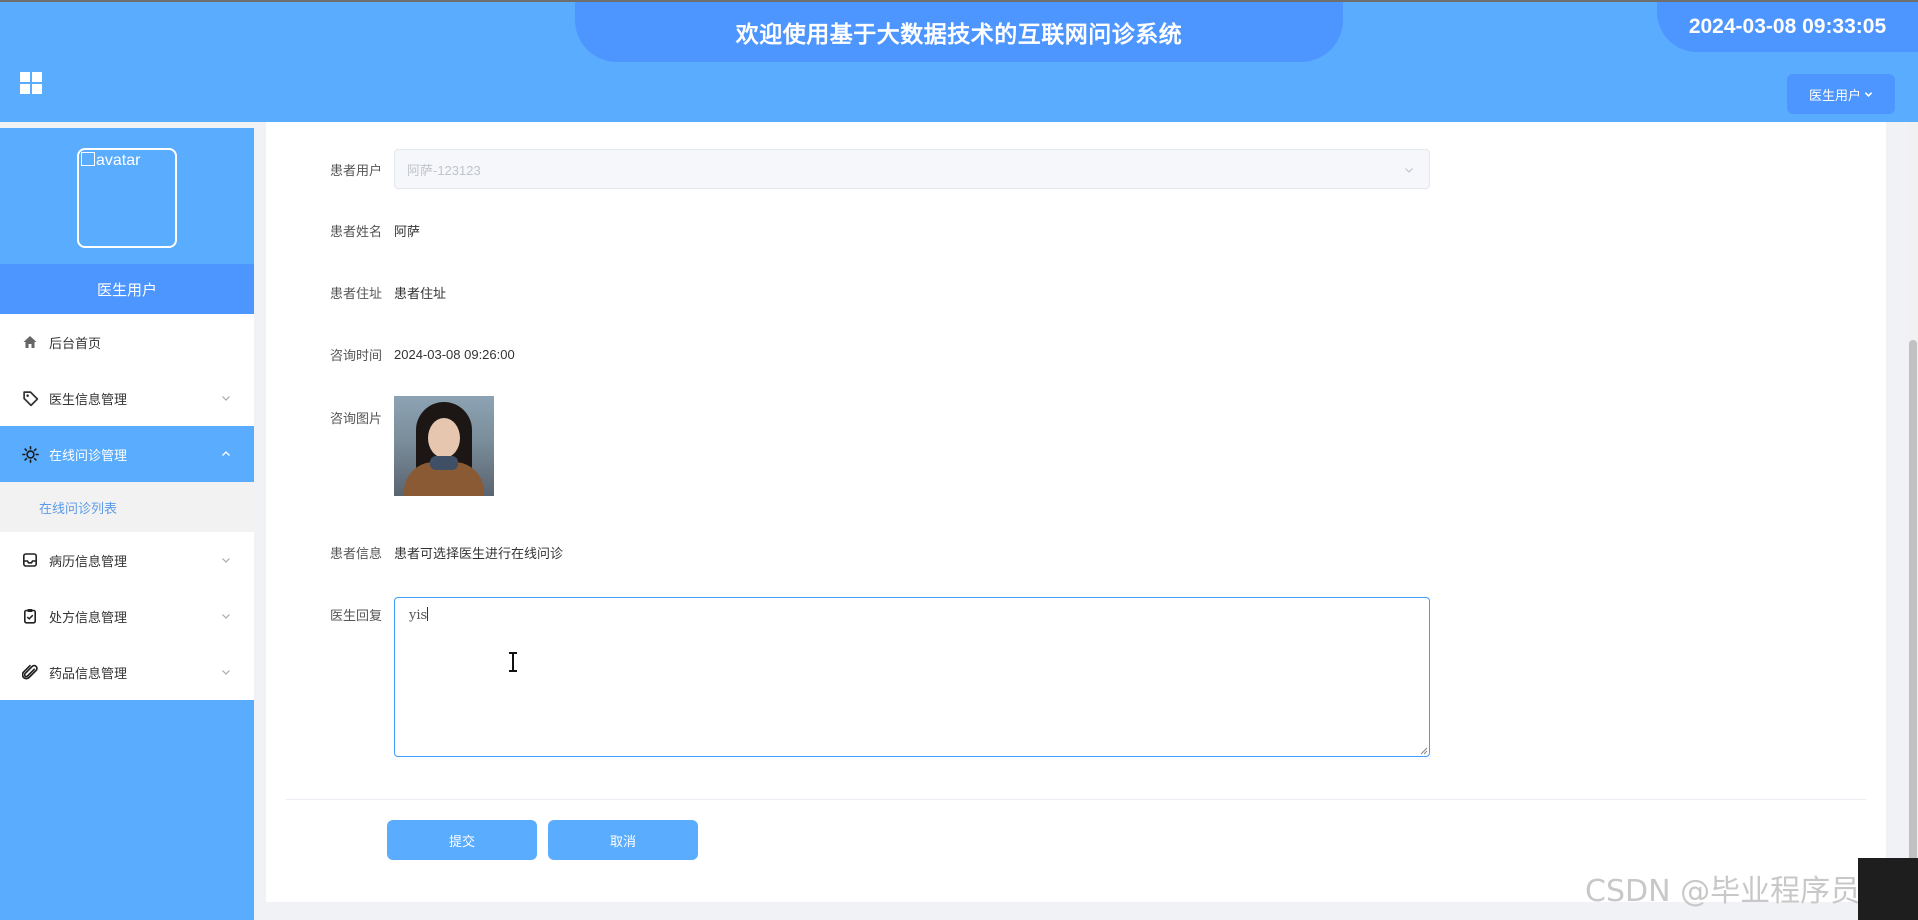 Image resolution: width=1918 pixels, height=920 pixels. Describe the element at coordinates (355, 553) in the screenshot. I see `form-label: 患者信息` at that location.